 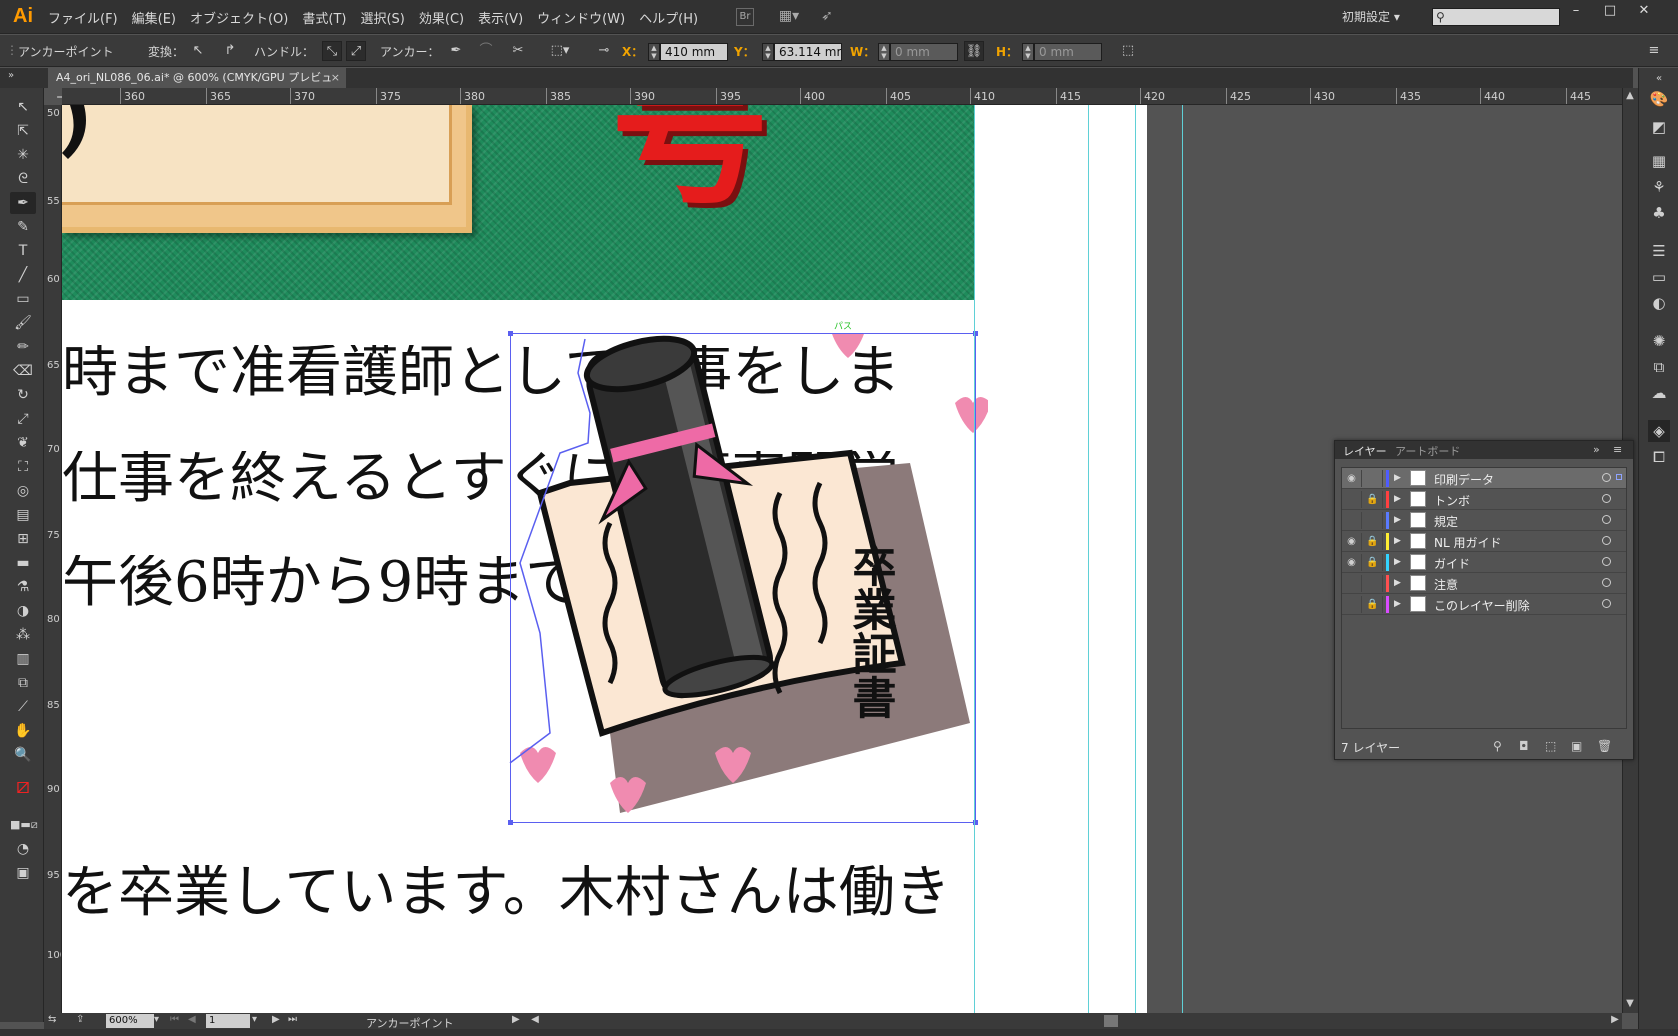 I want to click on layer-row: ◉ 🔒 ▶ NL 用ガイド, so click(x=1484, y=541).